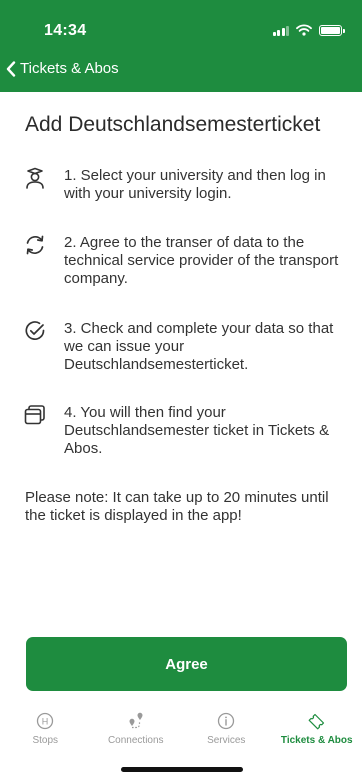 This screenshot has width=362, height=776. I want to click on status-time: 14:34, so click(65, 30).